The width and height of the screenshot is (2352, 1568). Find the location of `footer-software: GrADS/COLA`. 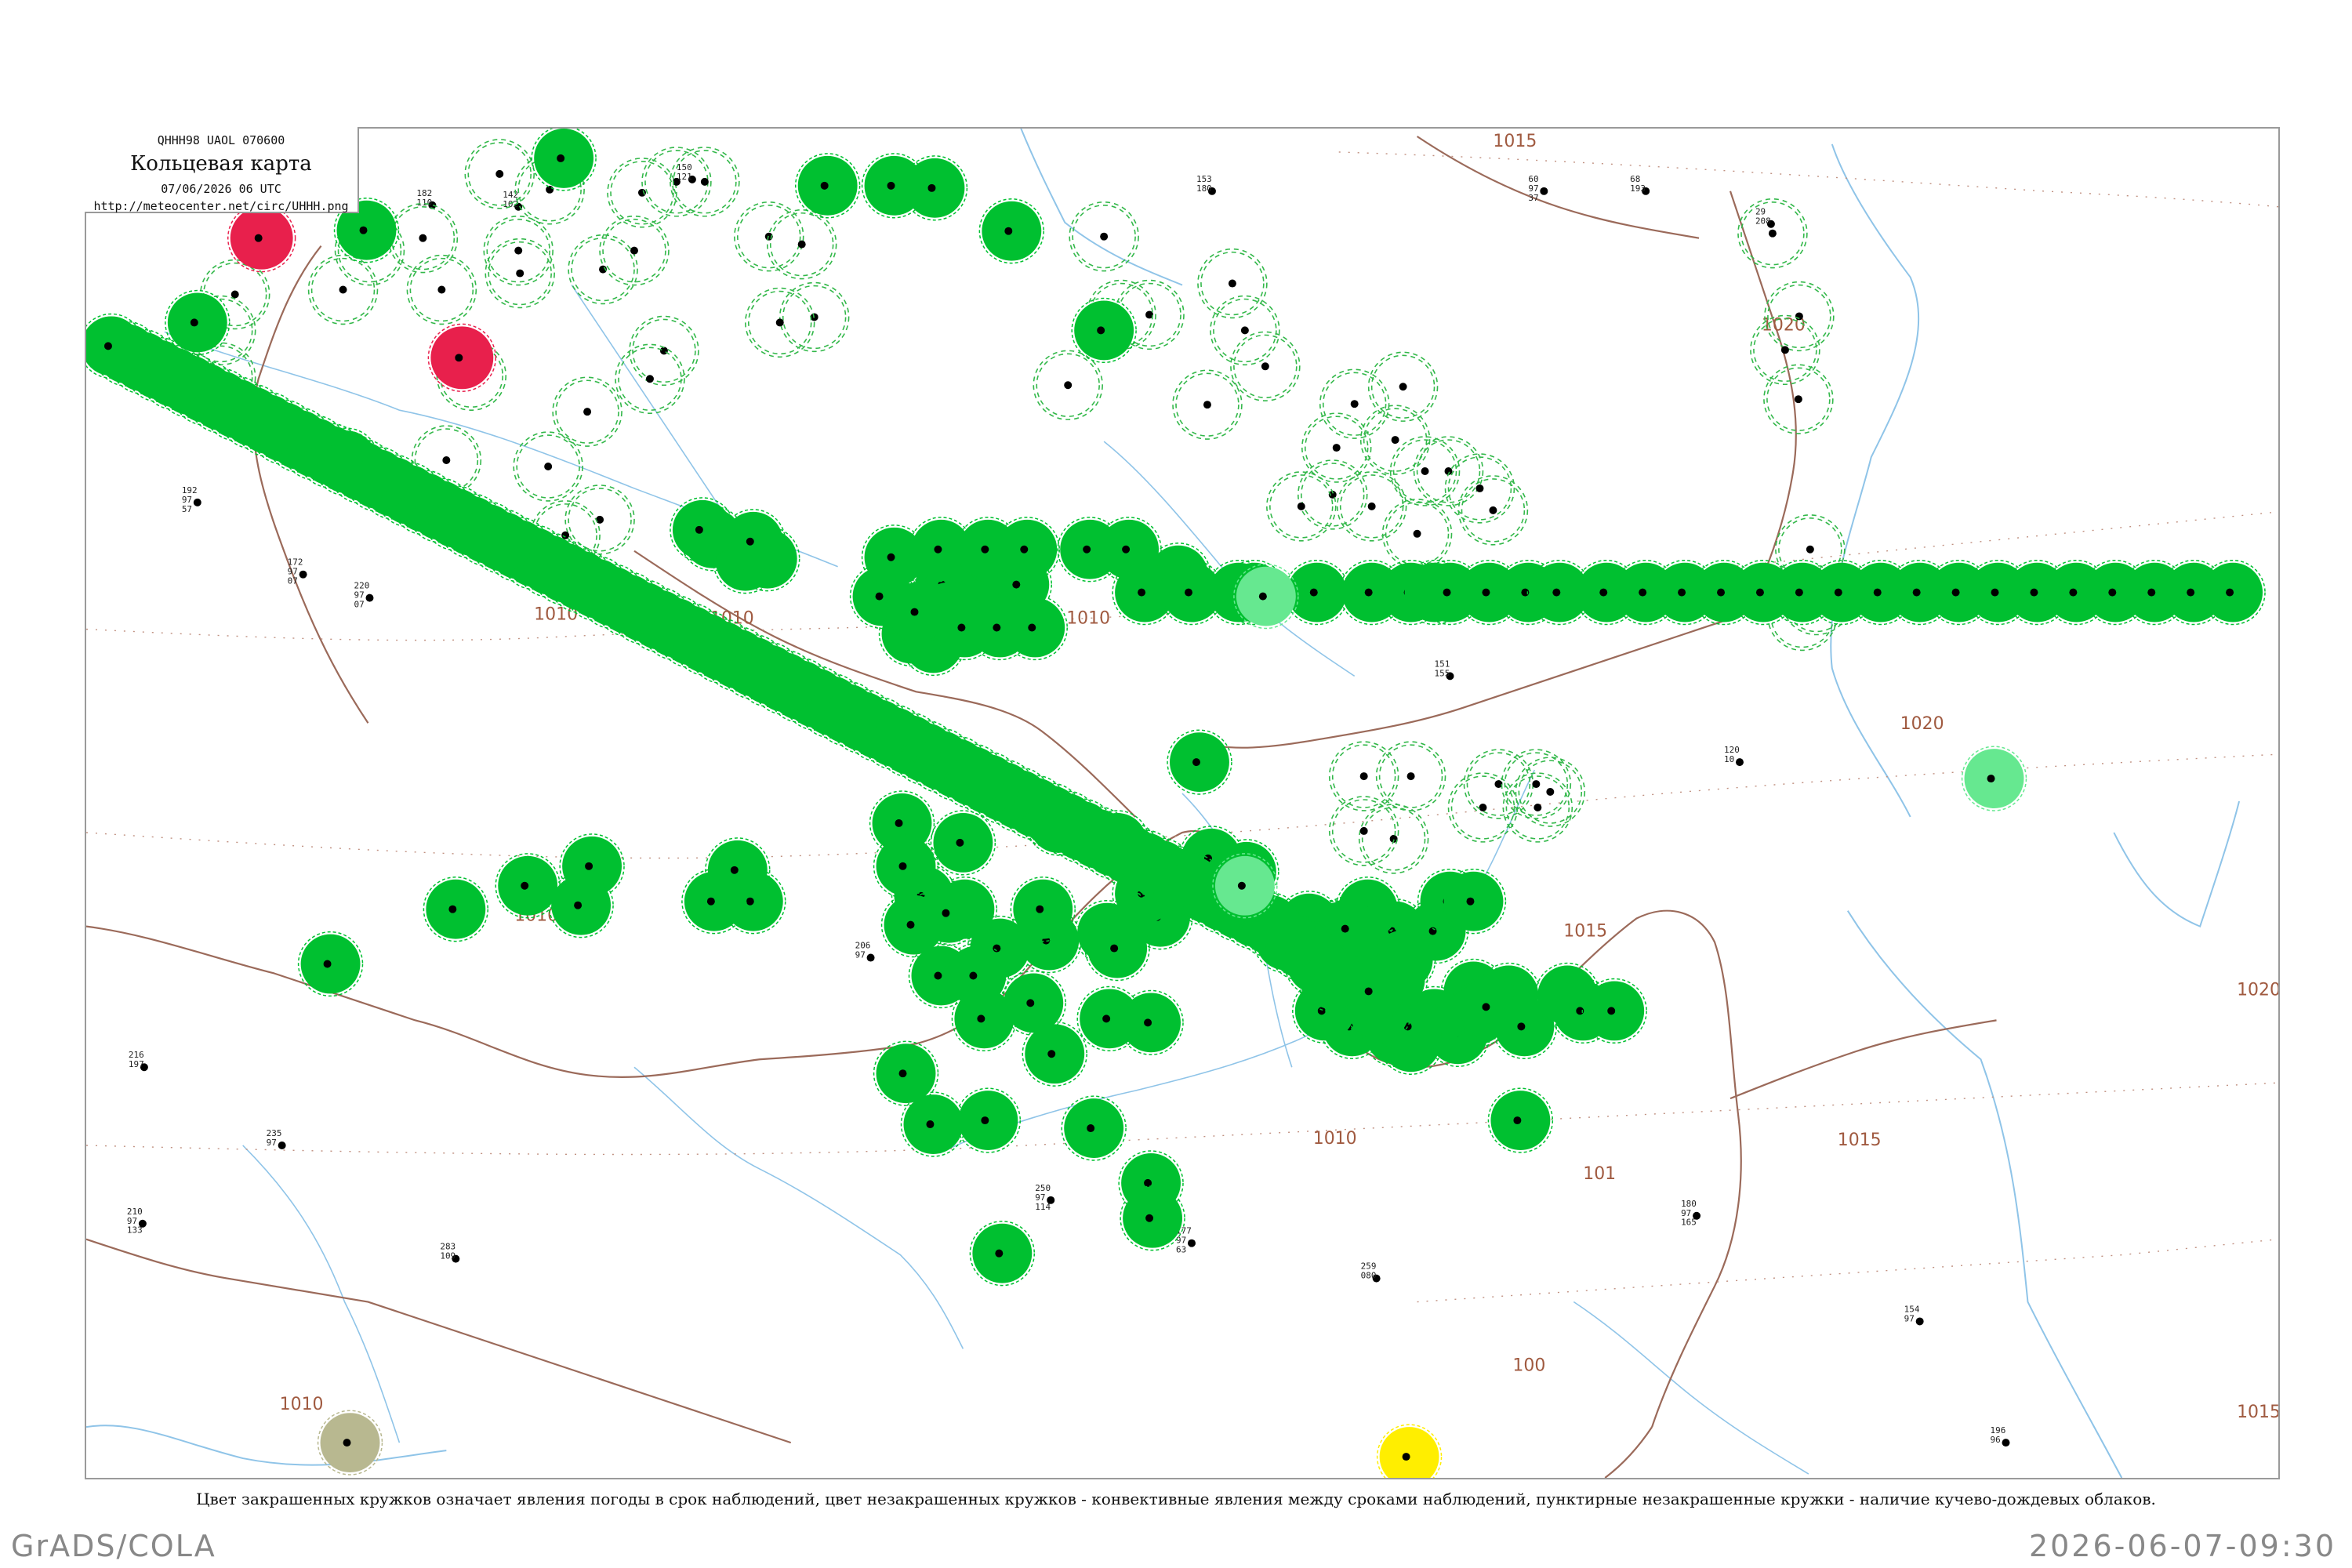

footer-software: GrADS/COLA is located at coordinates (113, 1546).